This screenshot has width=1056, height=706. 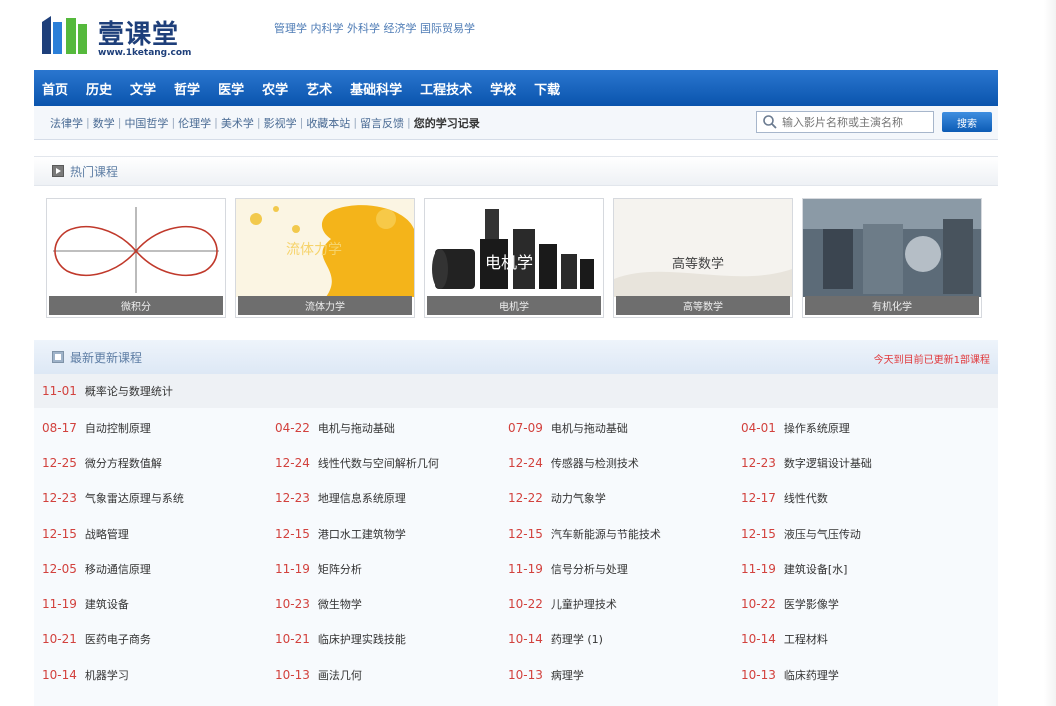 I want to click on list-item: 11-19 建筑设备, so click(x=158, y=604).